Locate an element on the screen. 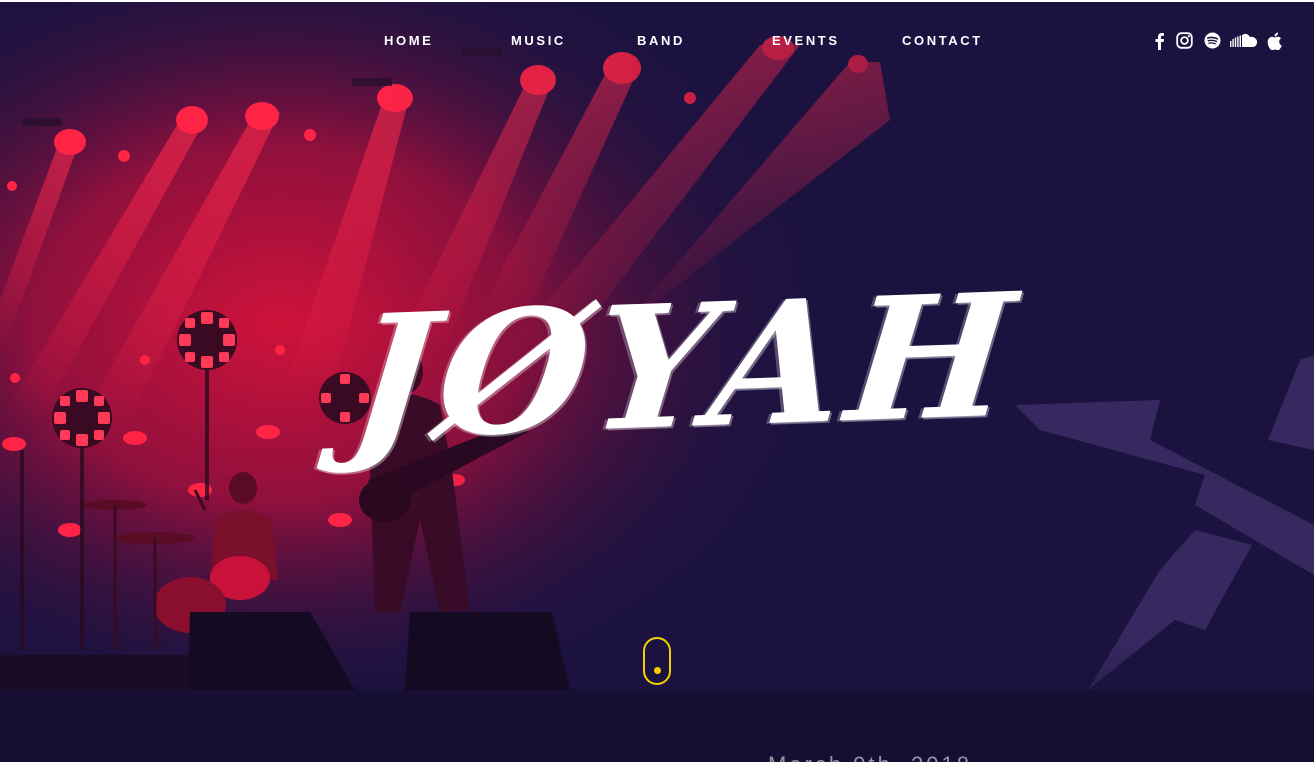  soundcloud-icon is located at coordinates (1244, 40).